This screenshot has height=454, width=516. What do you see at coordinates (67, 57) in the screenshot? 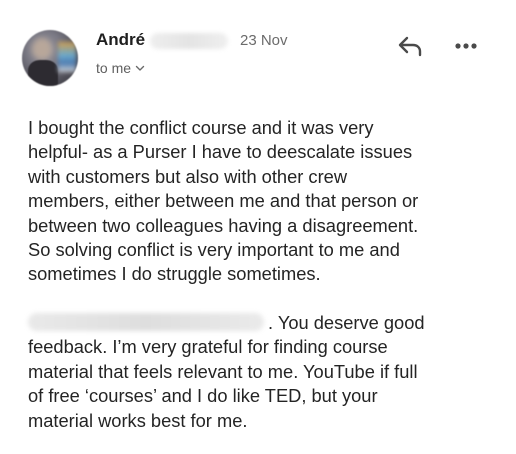
I see `avatar-background-blur` at bounding box center [67, 57].